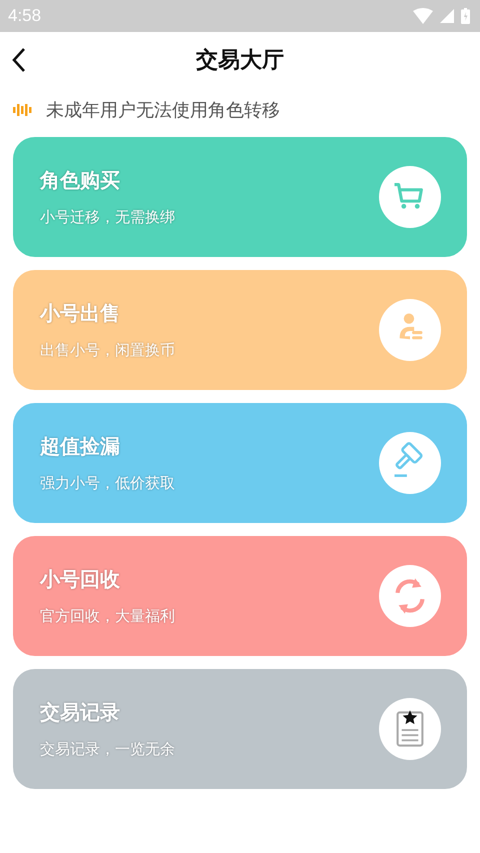 The height and width of the screenshot is (853, 480). What do you see at coordinates (240, 197) in the screenshot?
I see `menu-card: 角色购买 小号迁移，无需换绑` at bounding box center [240, 197].